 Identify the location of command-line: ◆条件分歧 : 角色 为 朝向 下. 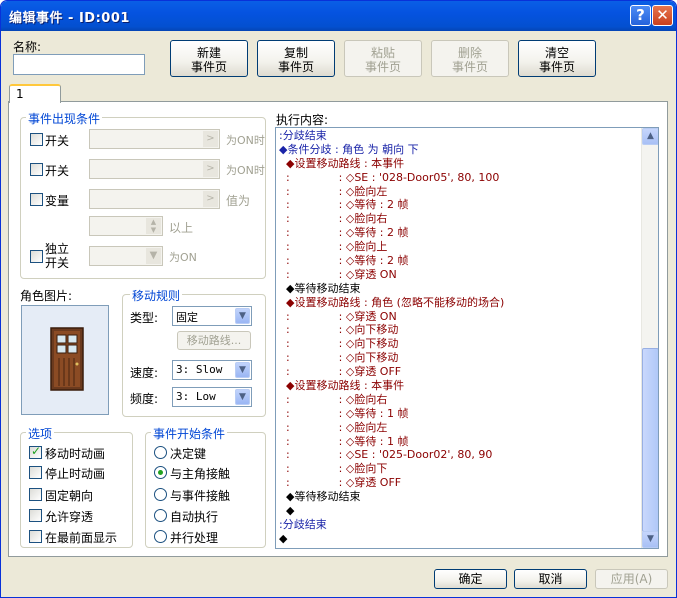
(458, 150).